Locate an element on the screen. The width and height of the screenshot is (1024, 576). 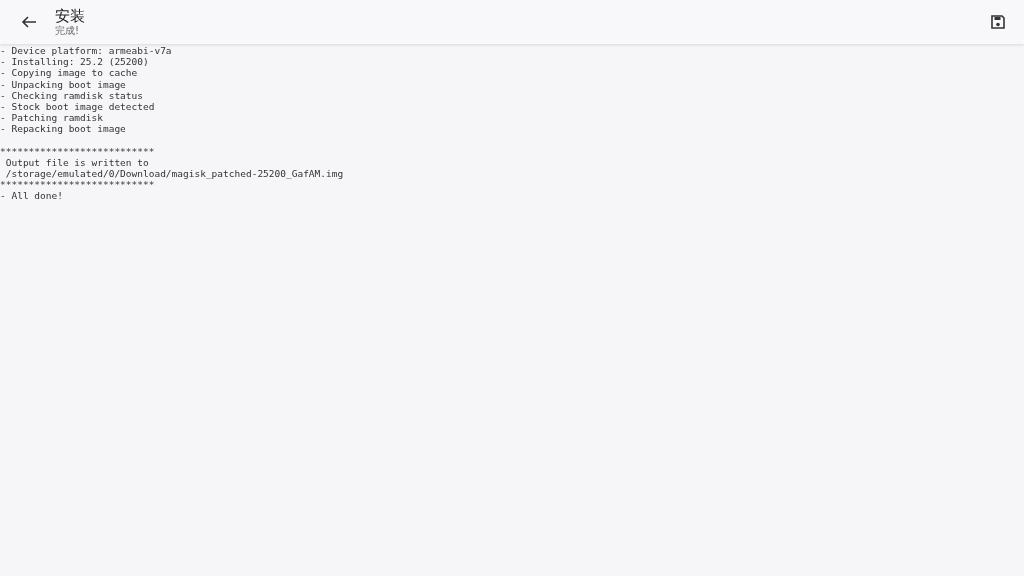
log-line: - Copying image to cache is located at coordinates (69, 73).